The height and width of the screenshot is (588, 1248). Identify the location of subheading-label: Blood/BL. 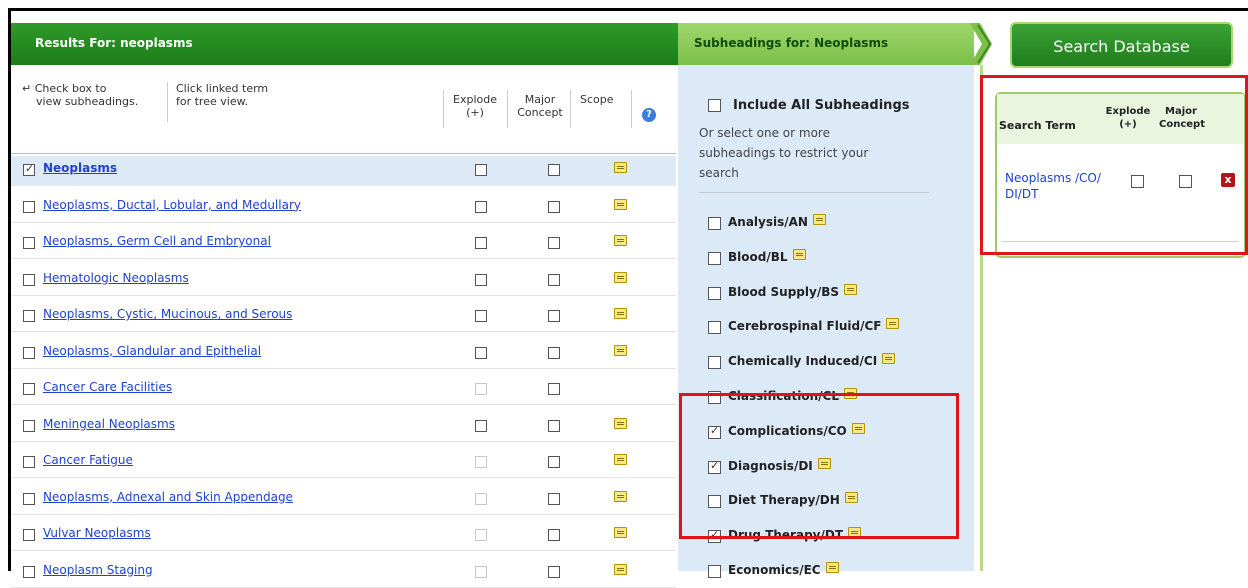
(758, 256).